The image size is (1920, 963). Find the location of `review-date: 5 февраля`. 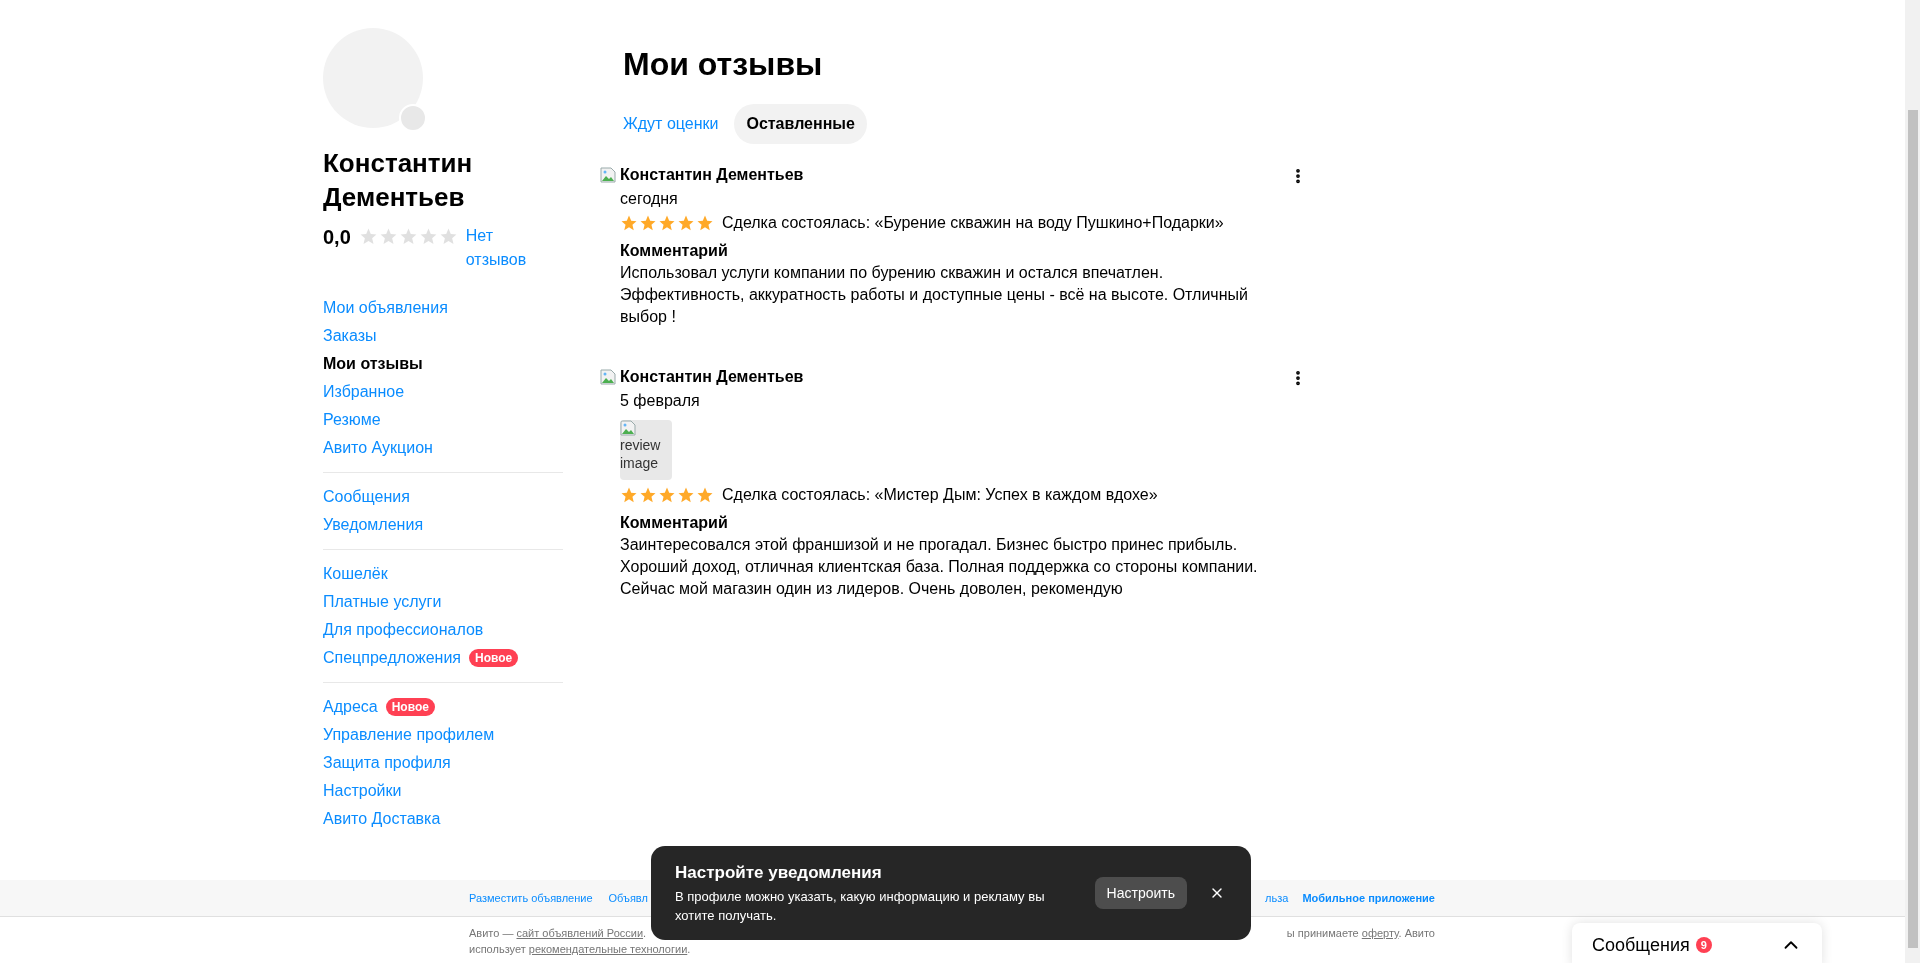

review-date: 5 февраля is located at coordinates (660, 401).